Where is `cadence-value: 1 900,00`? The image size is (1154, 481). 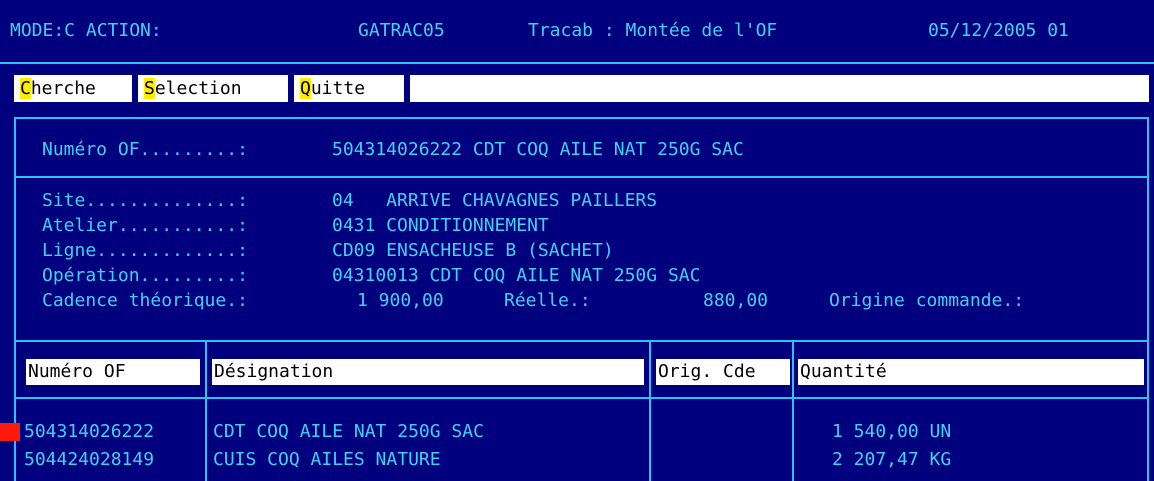 cadence-value: 1 900,00 is located at coordinates (400, 300).